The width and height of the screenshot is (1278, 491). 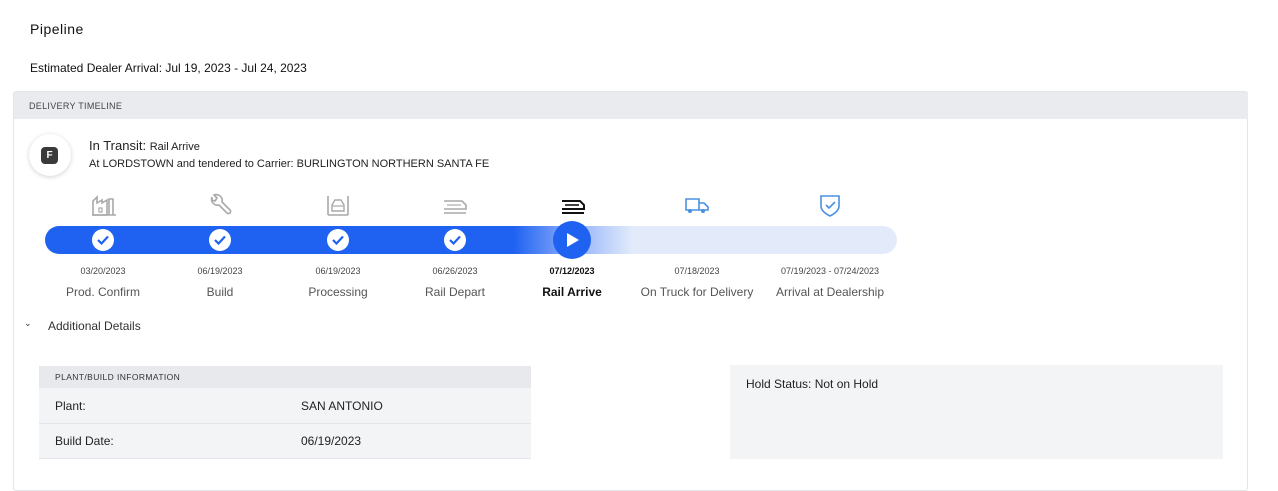 What do you see at coordinates (697, 271) in the screenshot?
I see `step-date: 07/18/2023` at bounding box center [697, 271].